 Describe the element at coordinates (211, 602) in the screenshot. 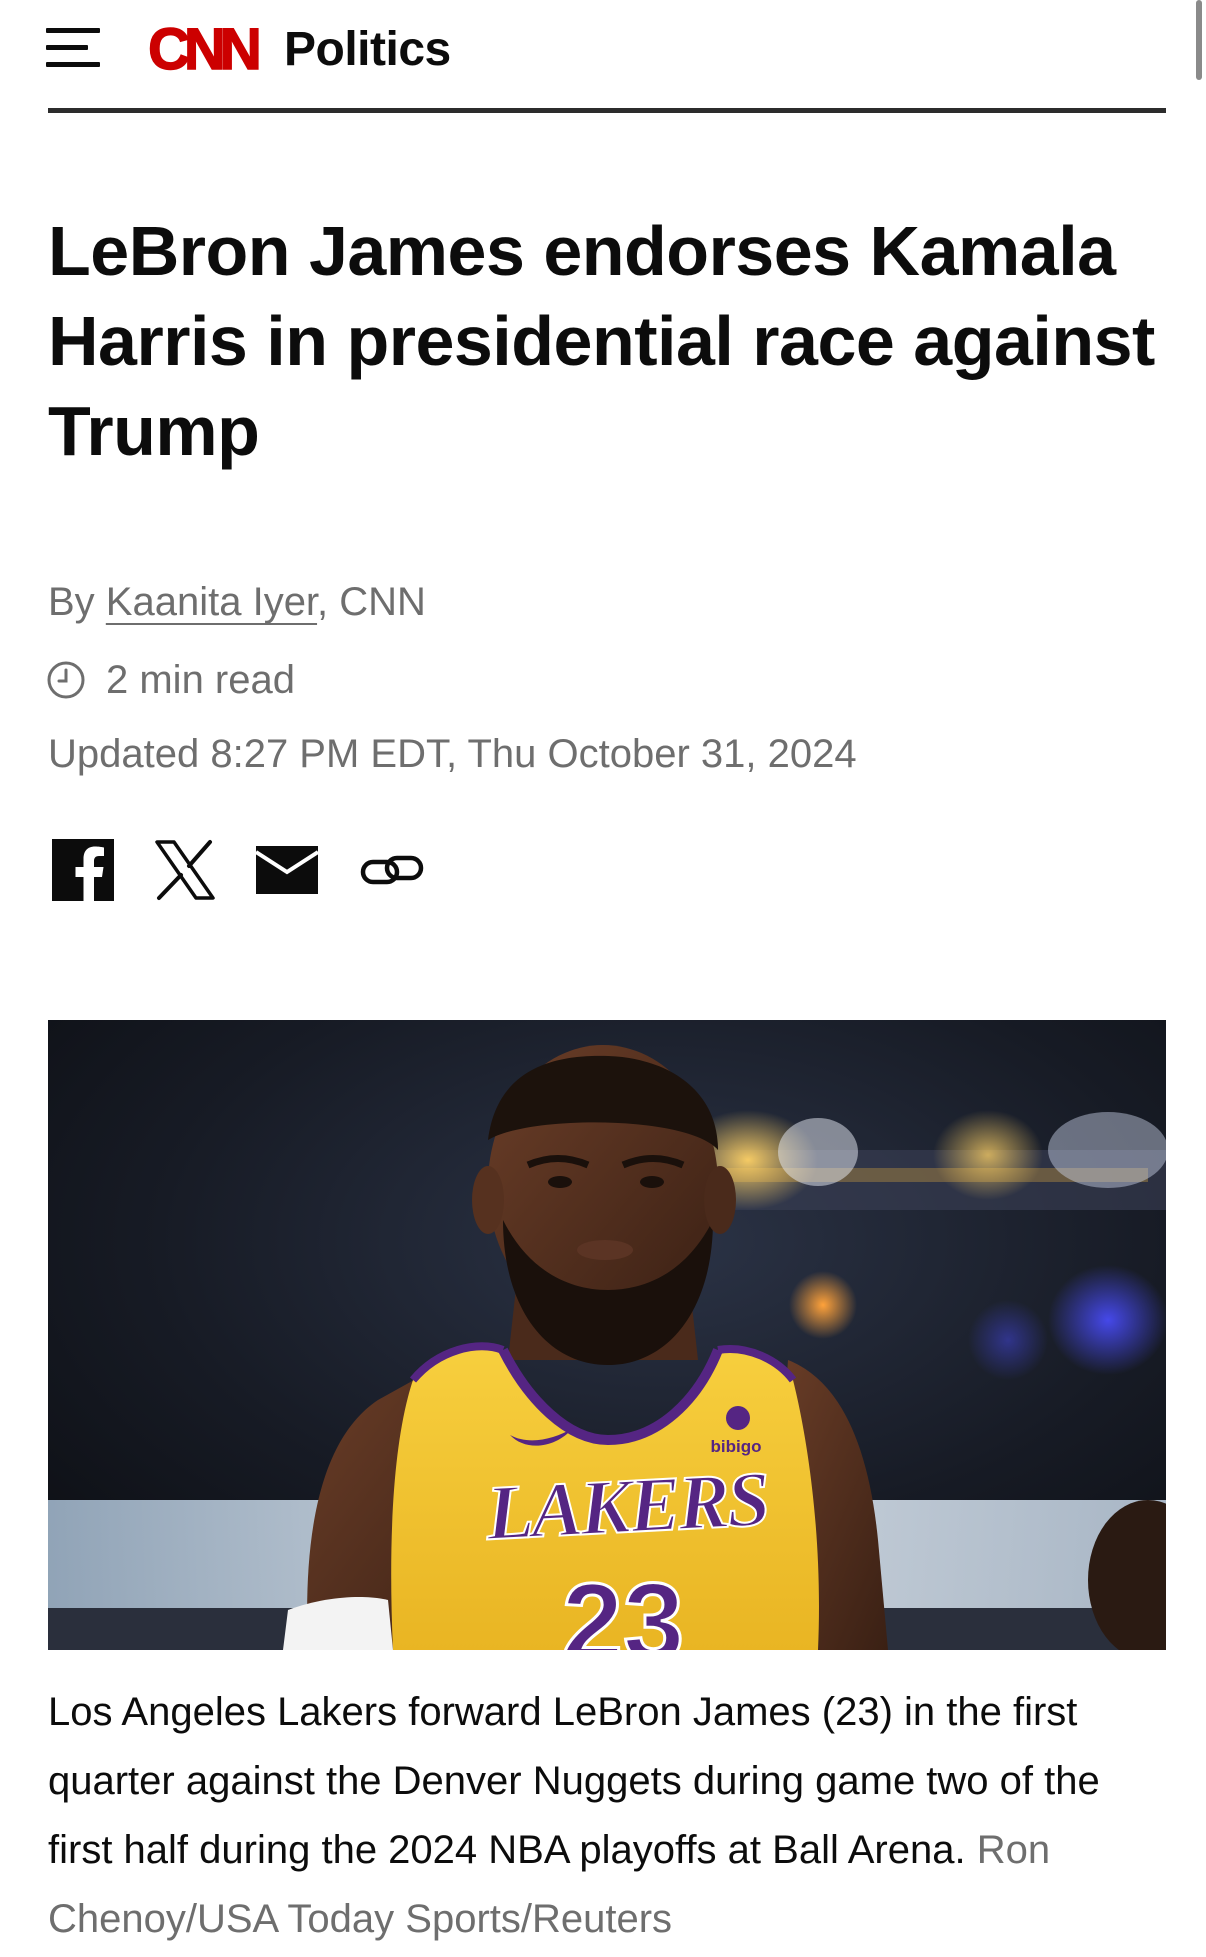

I see `author-link: Kaanita Iyer` at that location.